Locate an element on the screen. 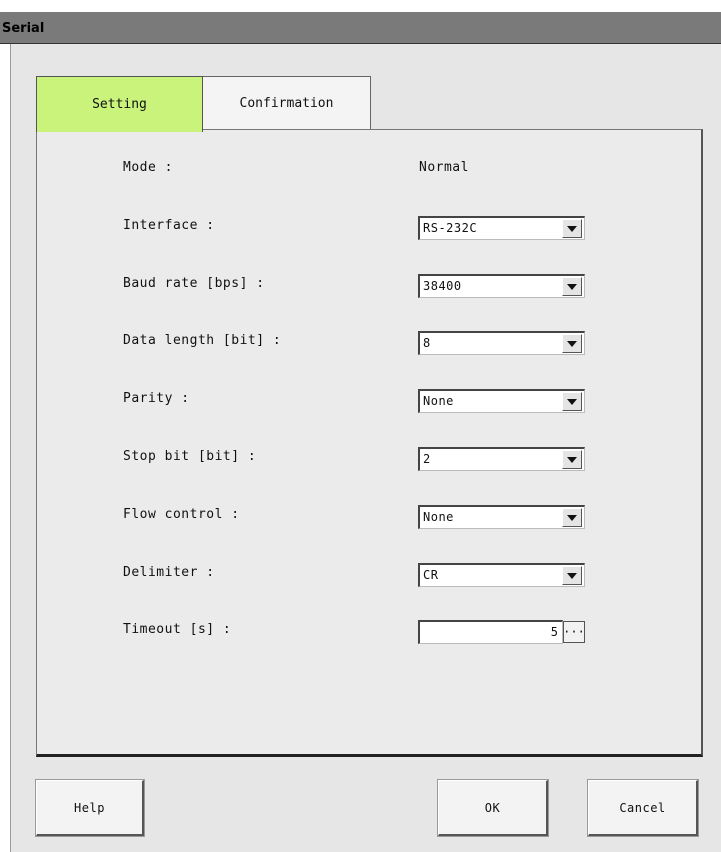 This screenshot has height=852, width=721. tab-confirmation-label: Confirmation is located at coordinates (286, 103).